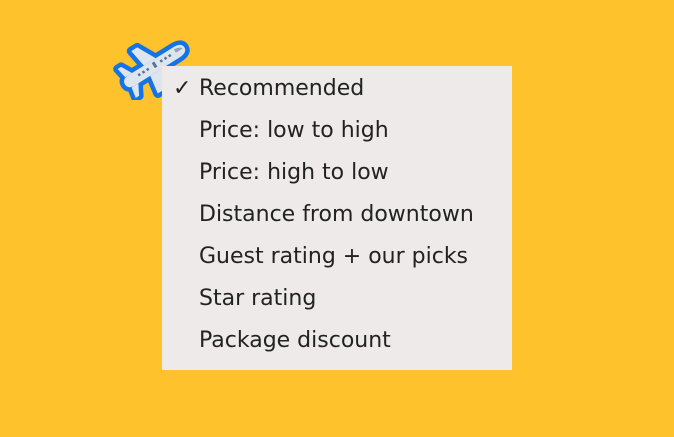  I want to click on sort-option-label: Price: high to low, so click(294, 172).